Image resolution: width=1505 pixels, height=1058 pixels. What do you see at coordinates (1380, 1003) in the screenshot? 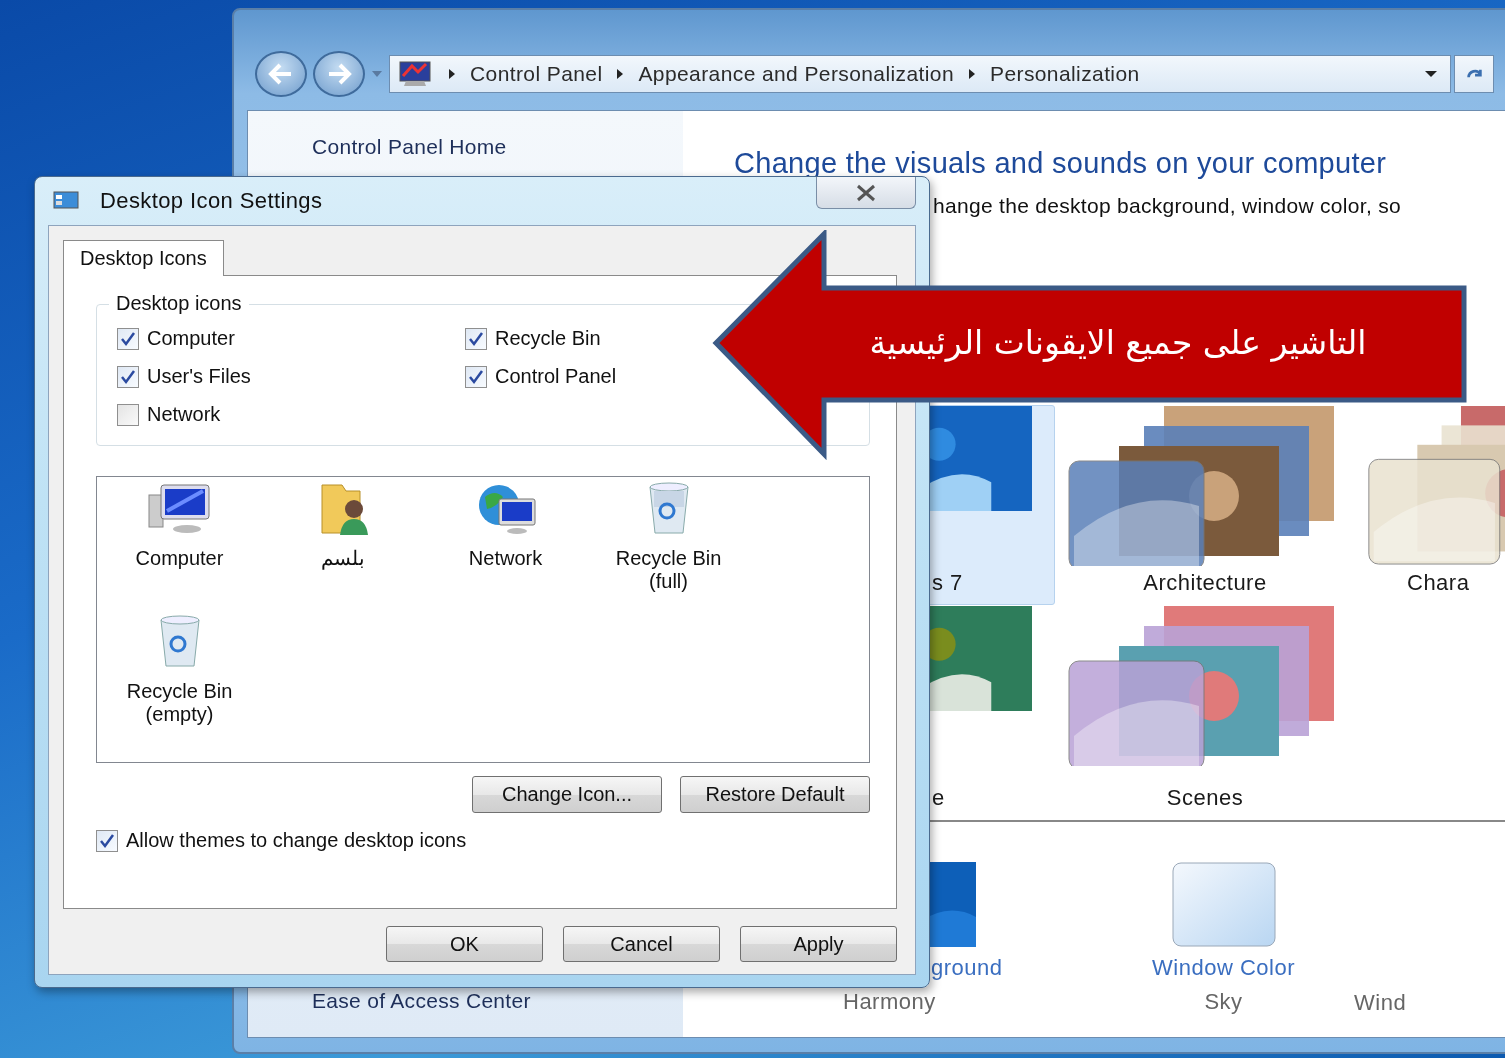
I see `setting-value: Wind` at bounding box center [1380, 1003].